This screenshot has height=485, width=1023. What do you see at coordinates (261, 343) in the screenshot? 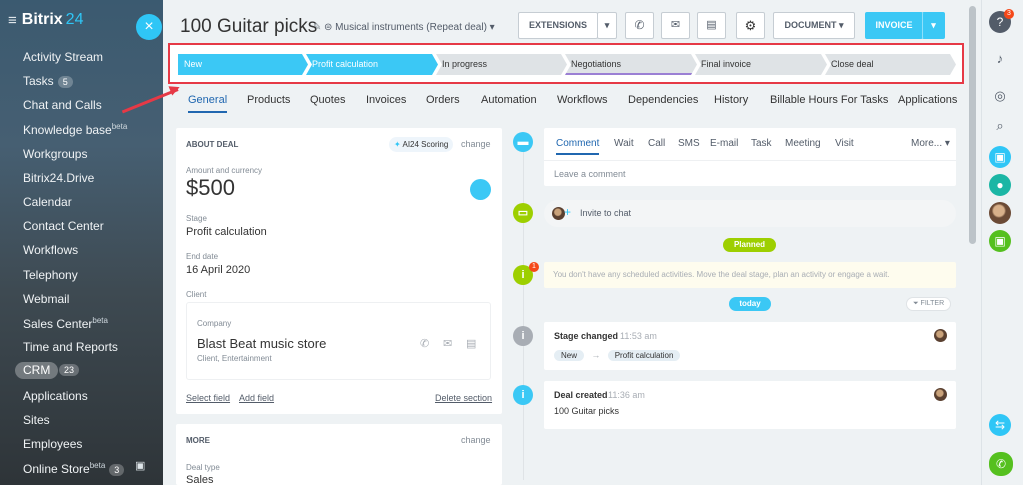
I see `company-name: Blast Beat music store` at bounding box center [261, 343].